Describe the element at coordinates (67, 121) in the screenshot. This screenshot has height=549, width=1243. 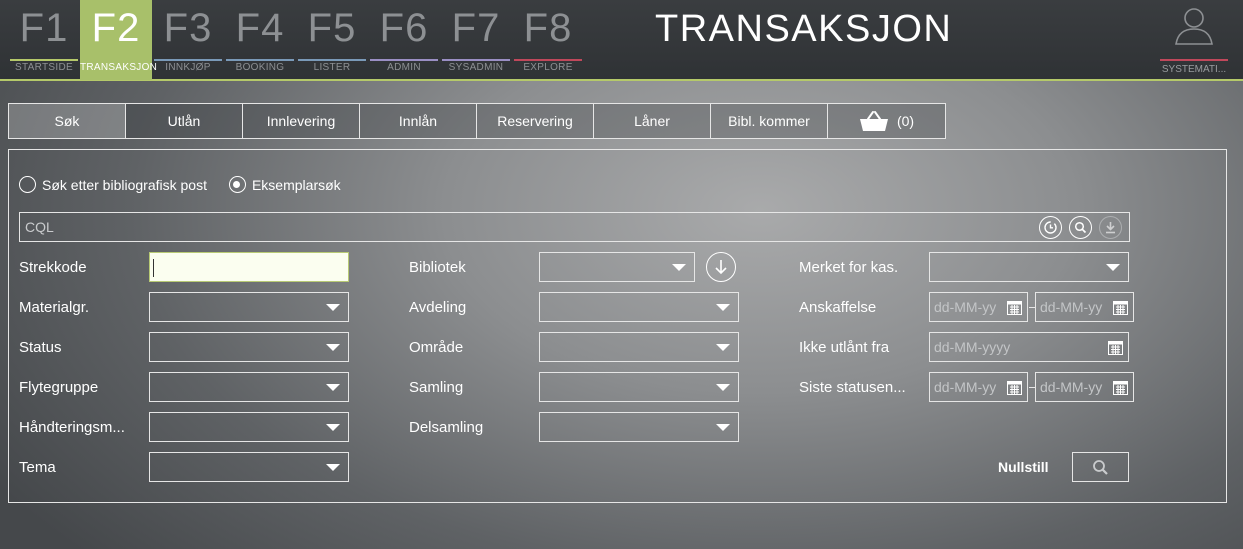
I see `tab-sok: Søk` at that location.